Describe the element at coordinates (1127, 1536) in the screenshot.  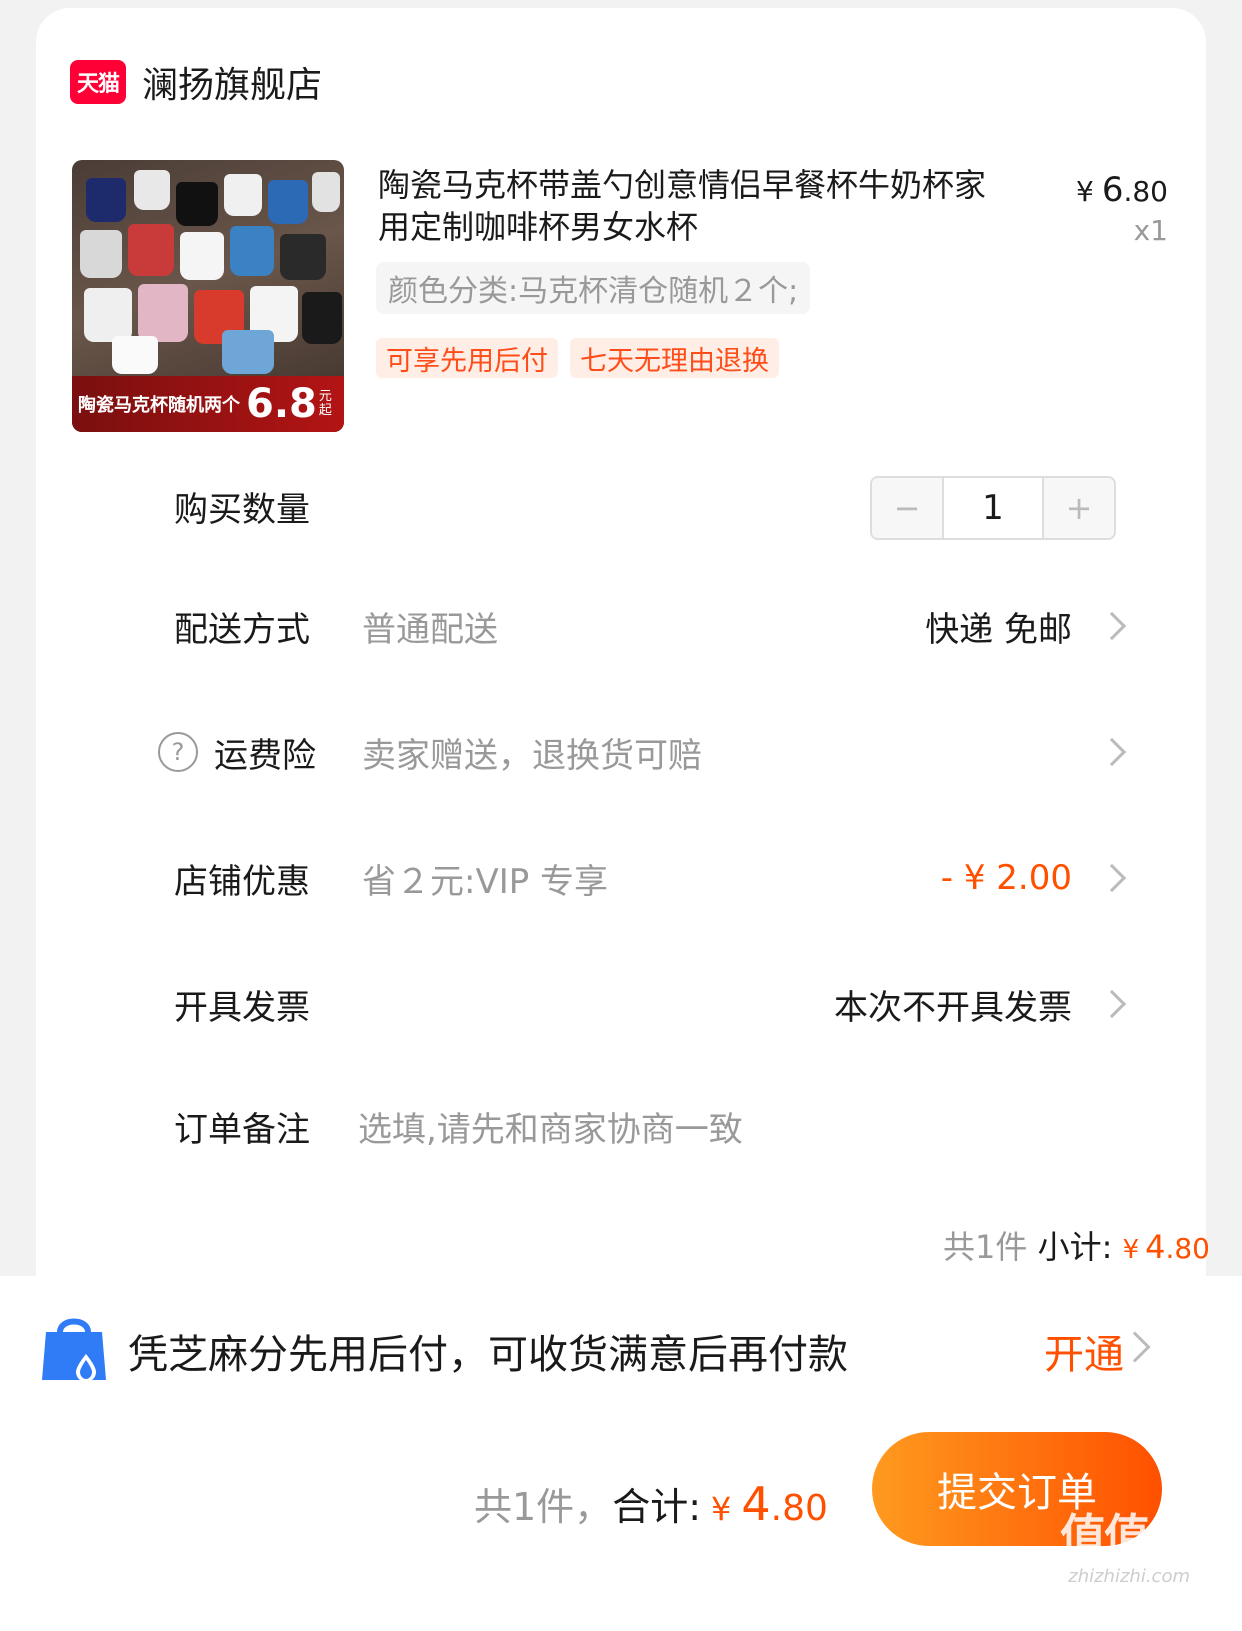
I see `watermark: 值值值` at that location.